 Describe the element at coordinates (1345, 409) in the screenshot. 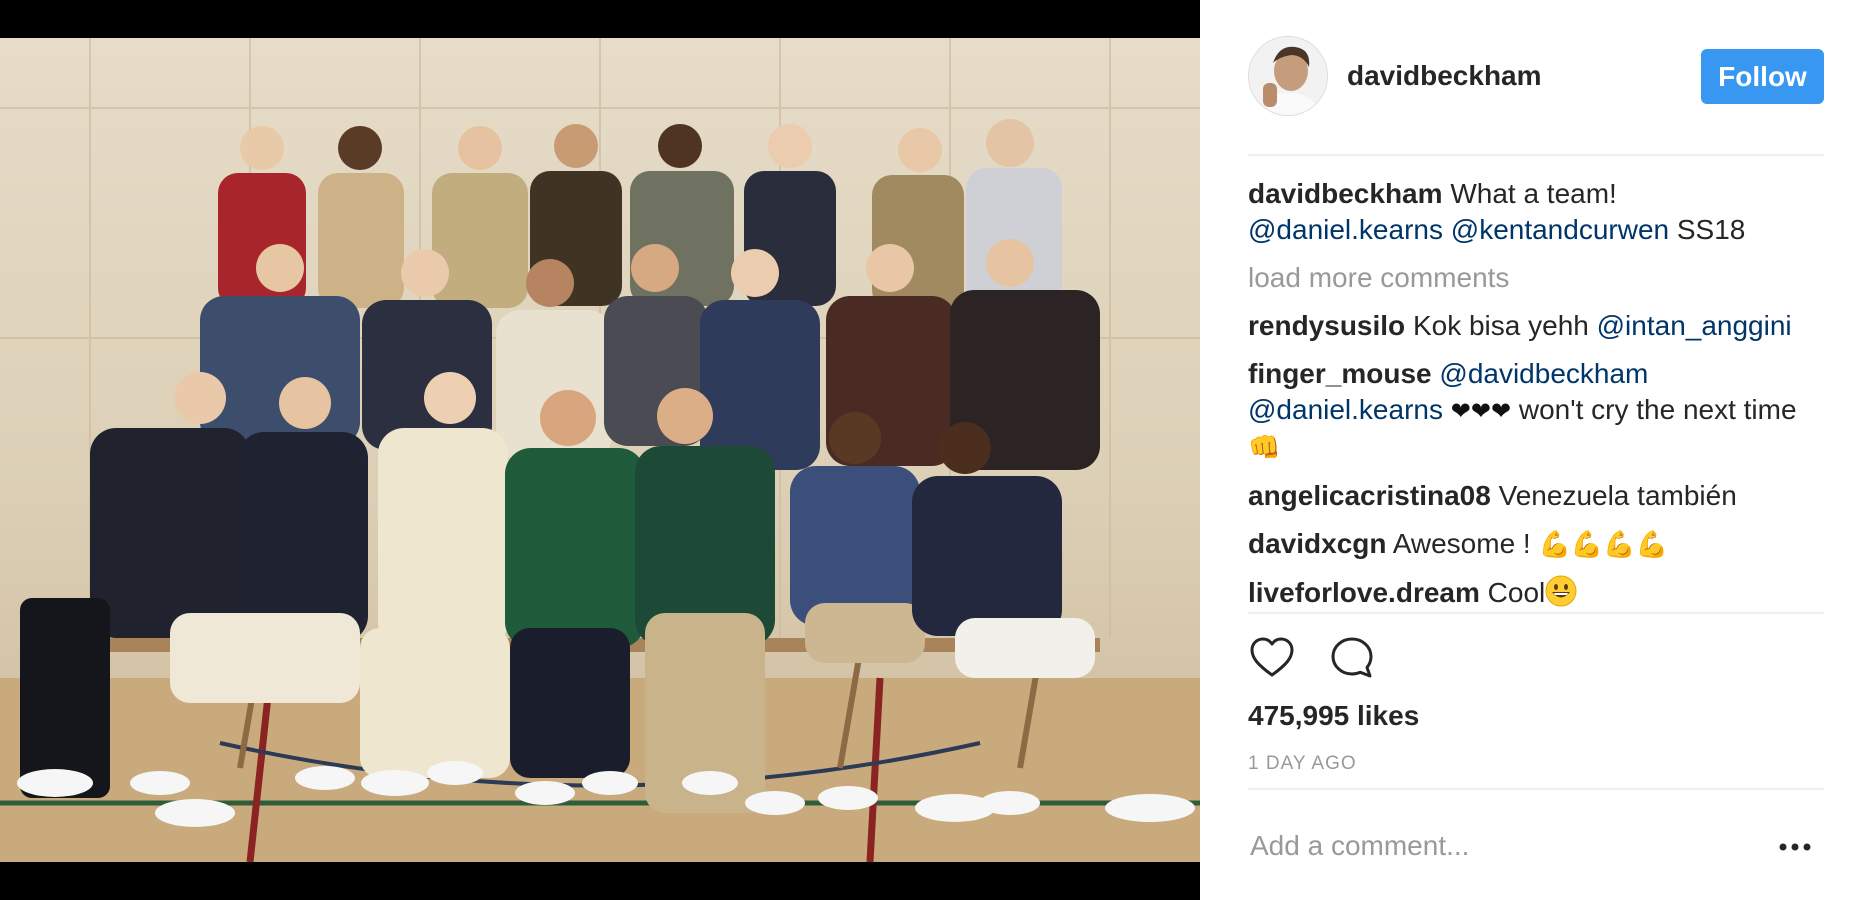

I see `comment-mention: @daniel.kearns` at that location.